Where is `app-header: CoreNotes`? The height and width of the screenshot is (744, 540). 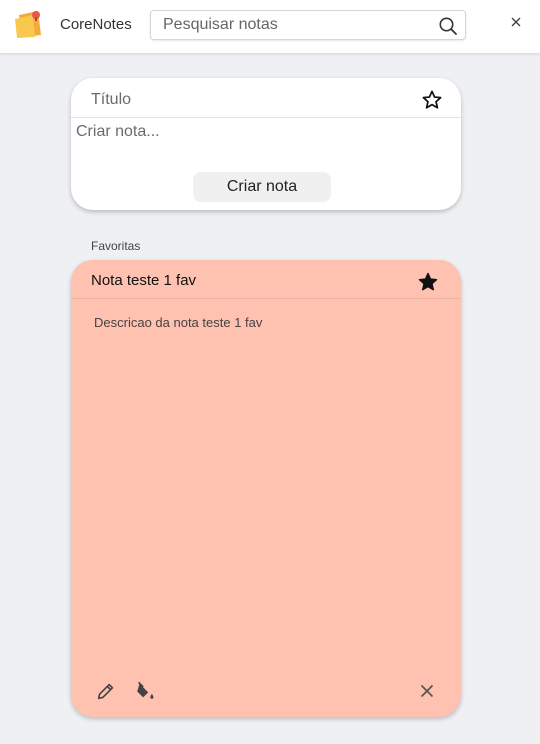 app-header: CoreNotes is located at coordinates (270, 26).